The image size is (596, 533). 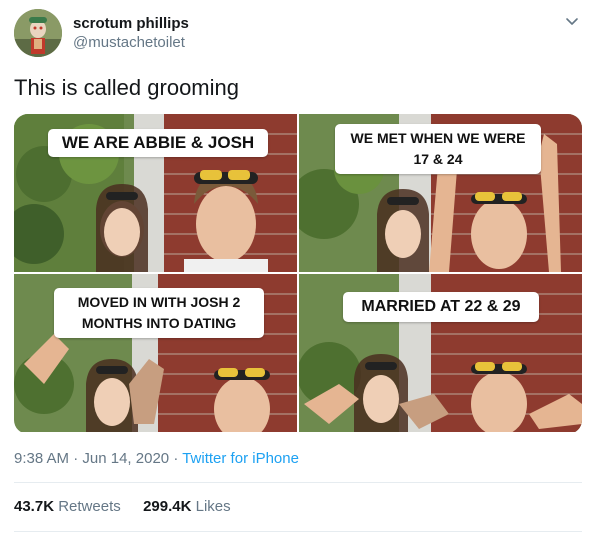 I want to click on divider-bottom, so click(x=298, y=531).